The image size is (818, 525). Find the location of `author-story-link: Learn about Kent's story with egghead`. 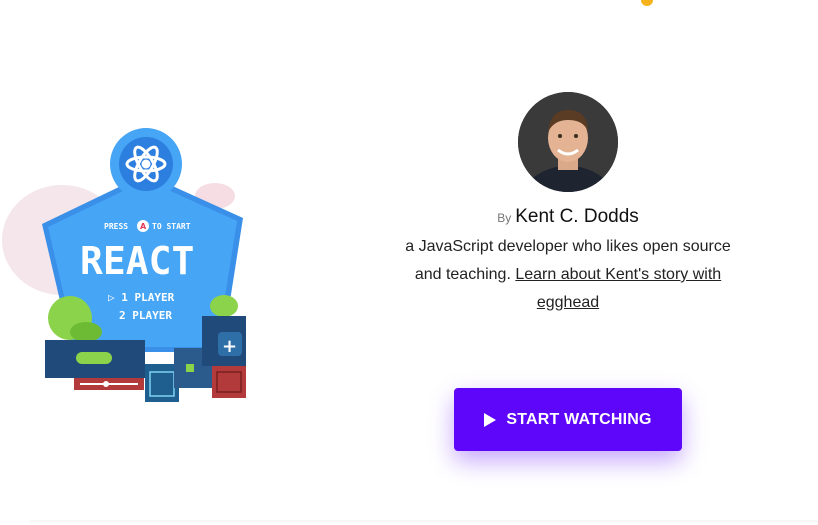

author-story-link: Learn about Kent's story with egghead is located at coordinates (618, 288).